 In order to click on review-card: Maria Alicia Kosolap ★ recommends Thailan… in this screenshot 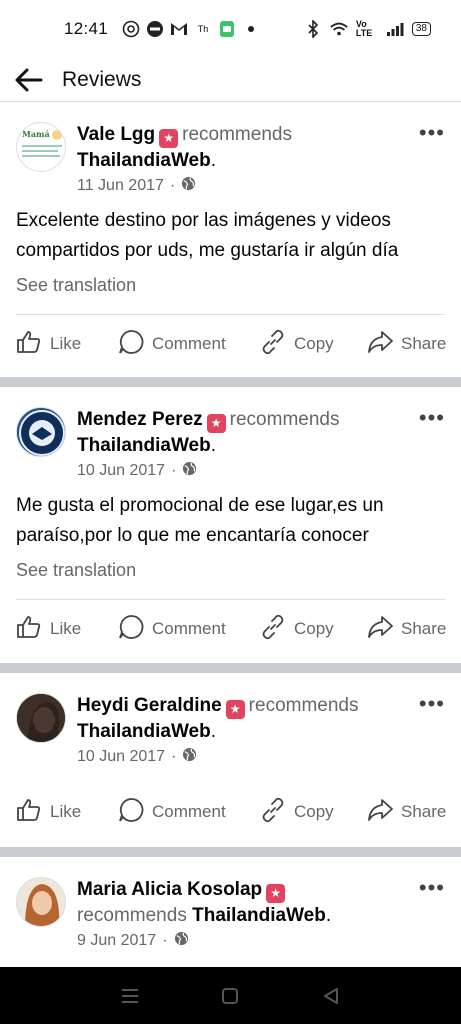, I will do `click(230, 912)`.